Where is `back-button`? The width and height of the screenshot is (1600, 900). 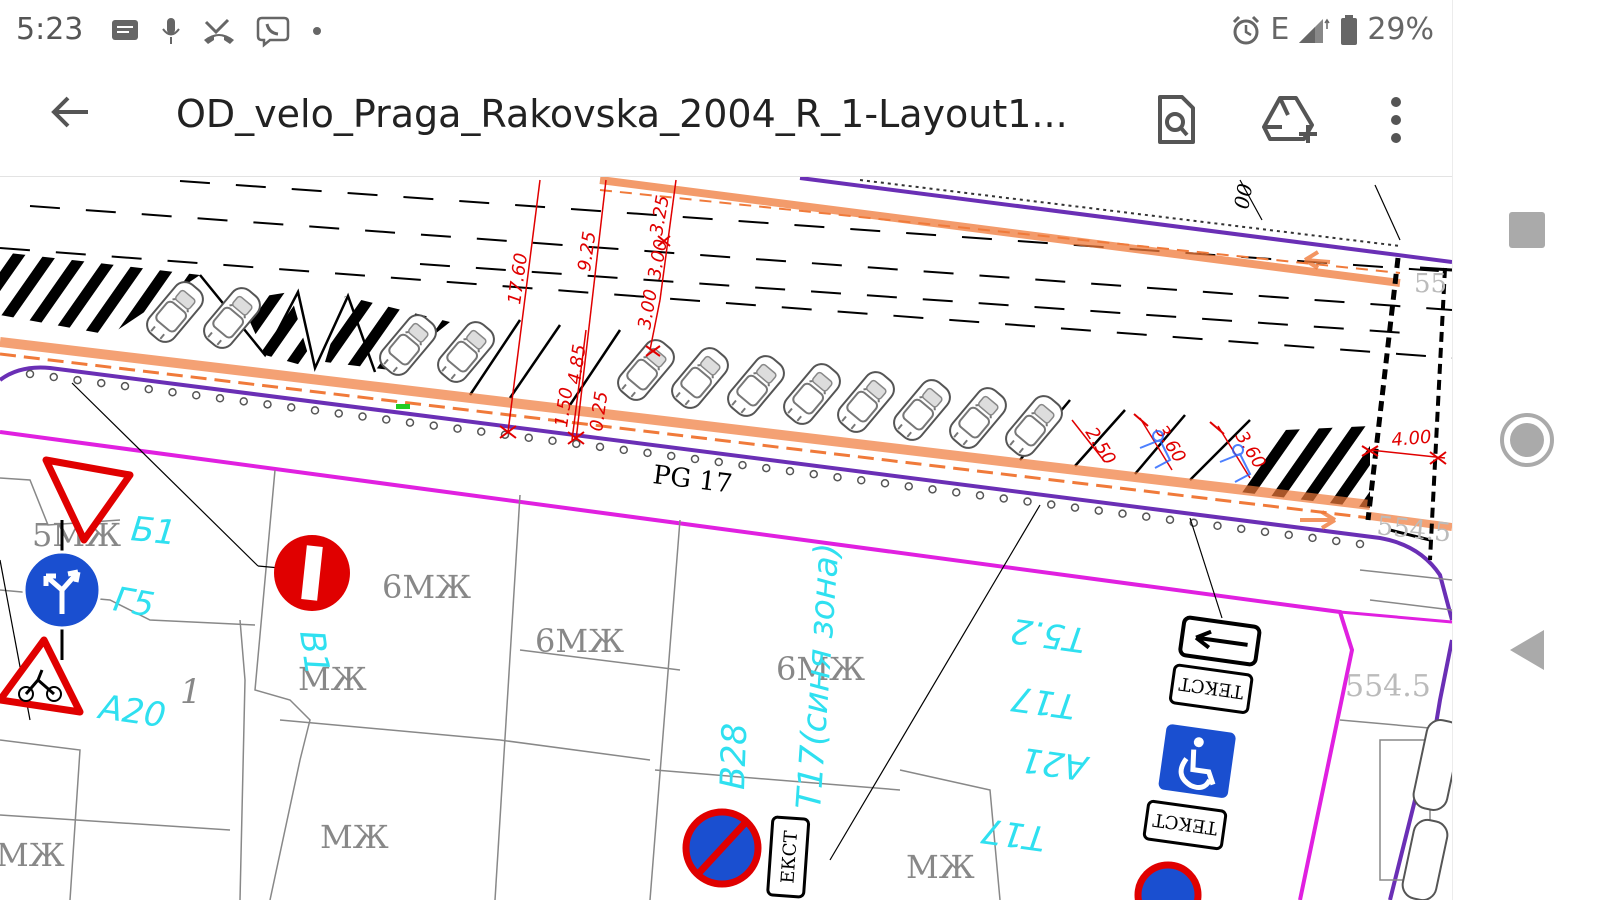 back-button is located at coordinates (70, 120).